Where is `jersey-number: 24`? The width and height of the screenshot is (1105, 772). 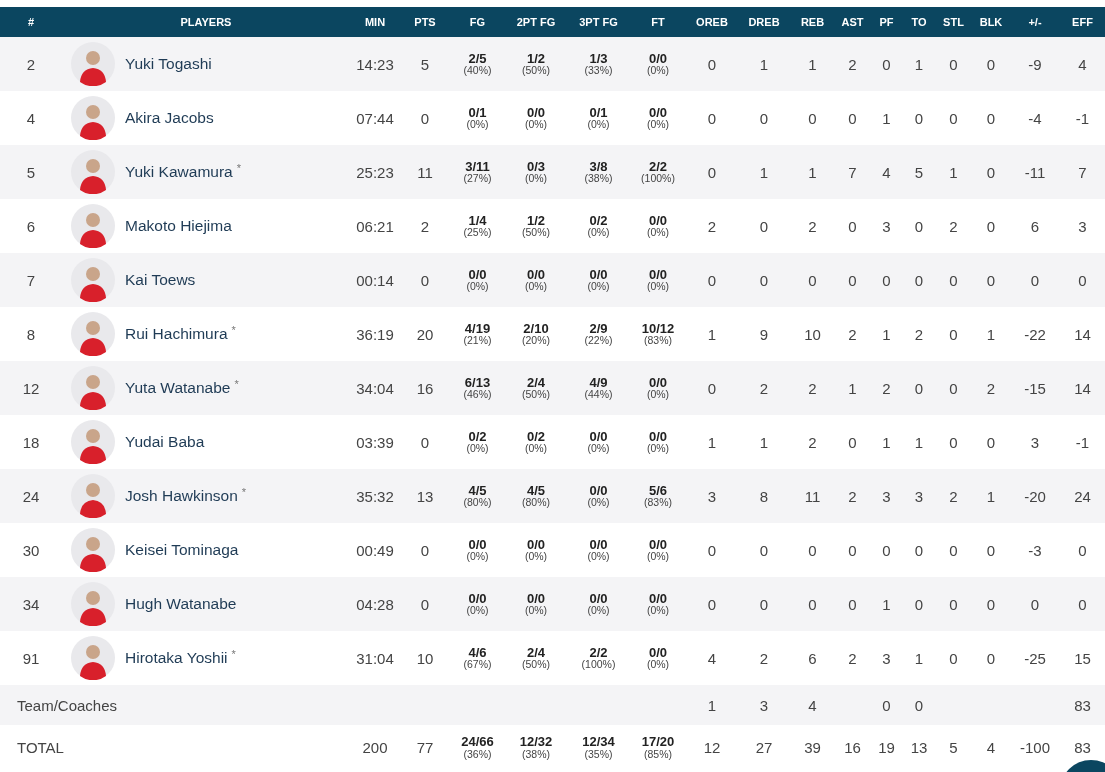 jersey-number: 24 is located at coordinates (31, 496).